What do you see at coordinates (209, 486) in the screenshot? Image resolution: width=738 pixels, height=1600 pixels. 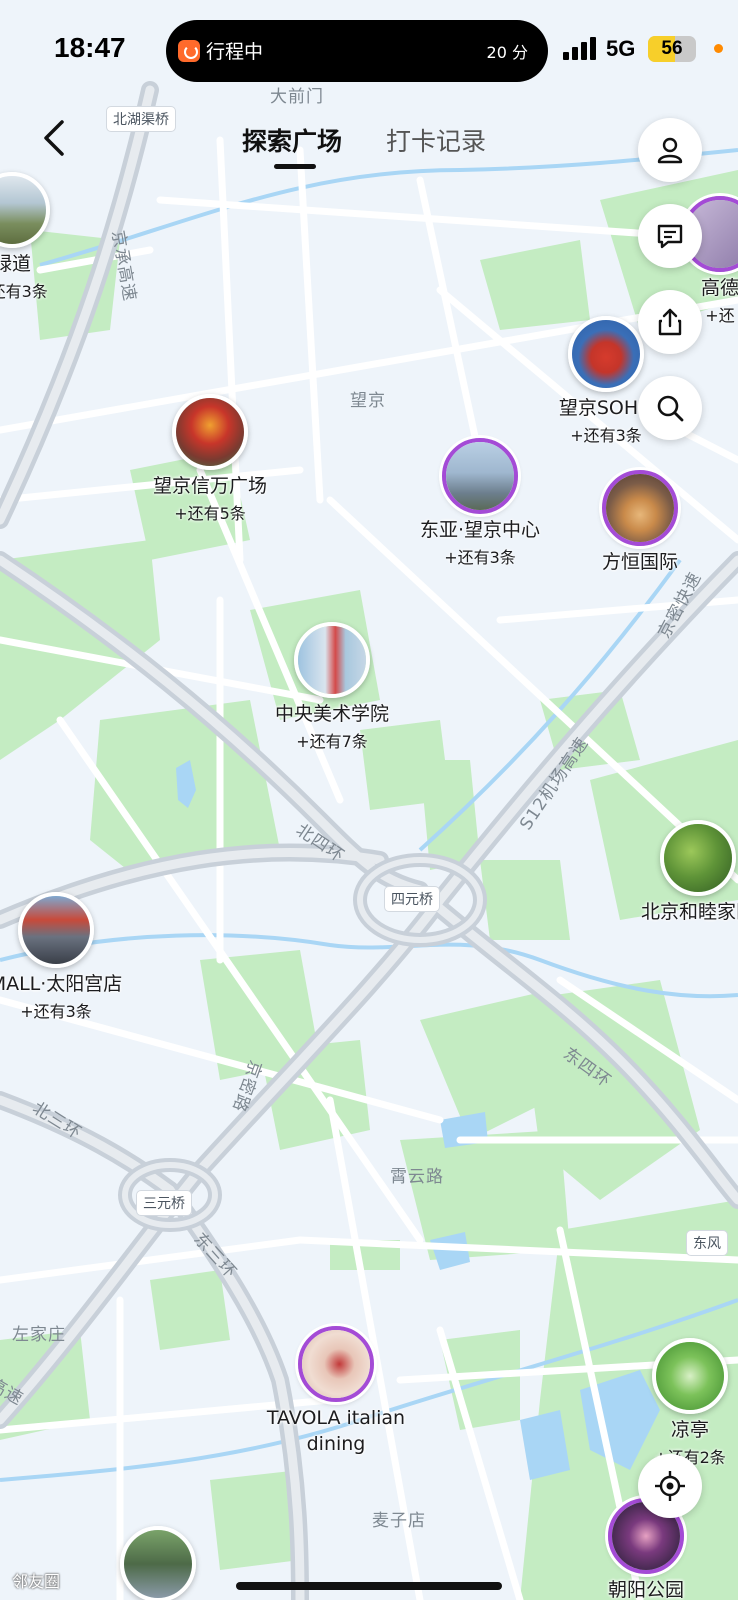 I see `marker-name: 望京信万广场` at bounding box center [209, 486].